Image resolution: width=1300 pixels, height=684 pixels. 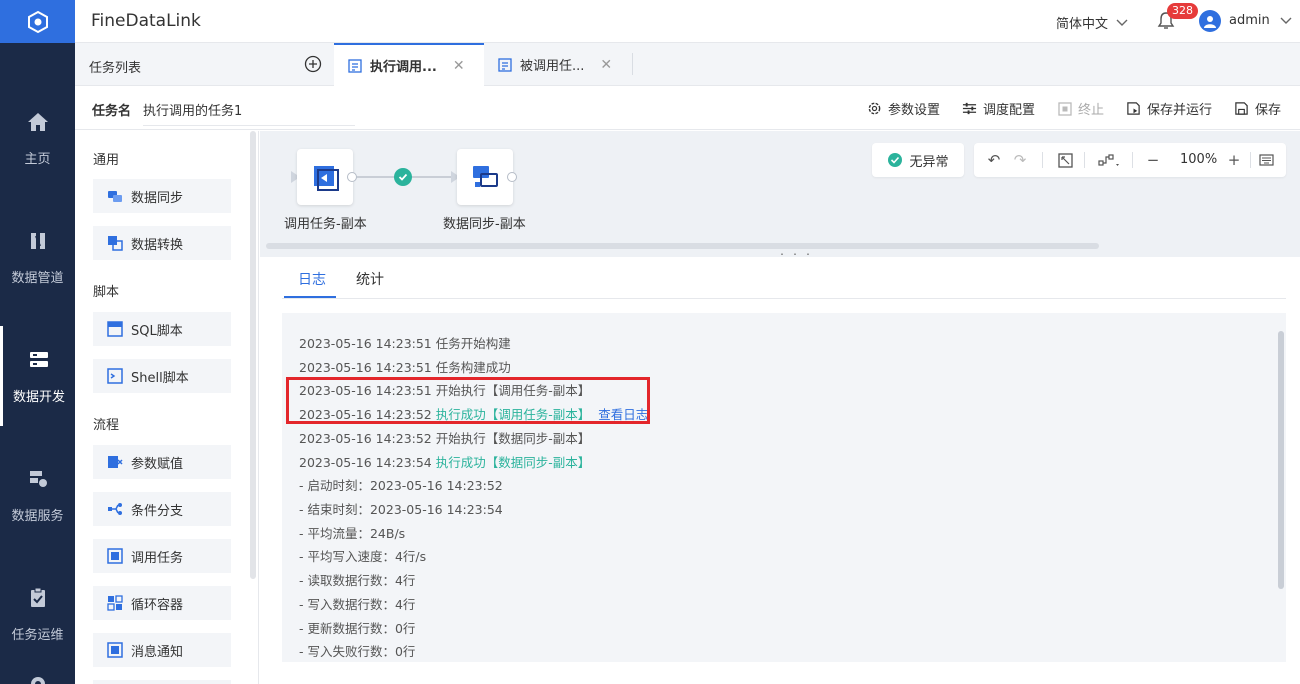 What do you see at coordinates (513, 462) in the screenshot?
I see `log-success-text: 执行成功【数据同步-副本】` at bounding box center [513, 462].